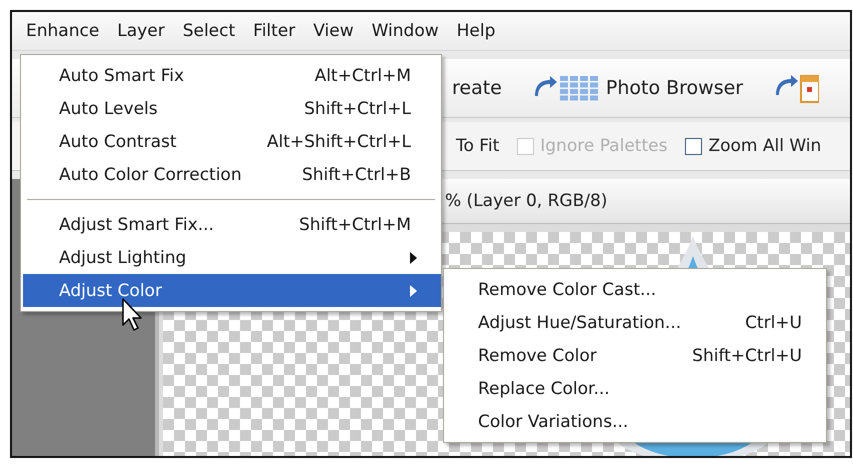 The height and width of the screenshot is (468, 853). Describe the element at coordinates (333, 31) in the screenshot. I see `menu-title: View` at that location.